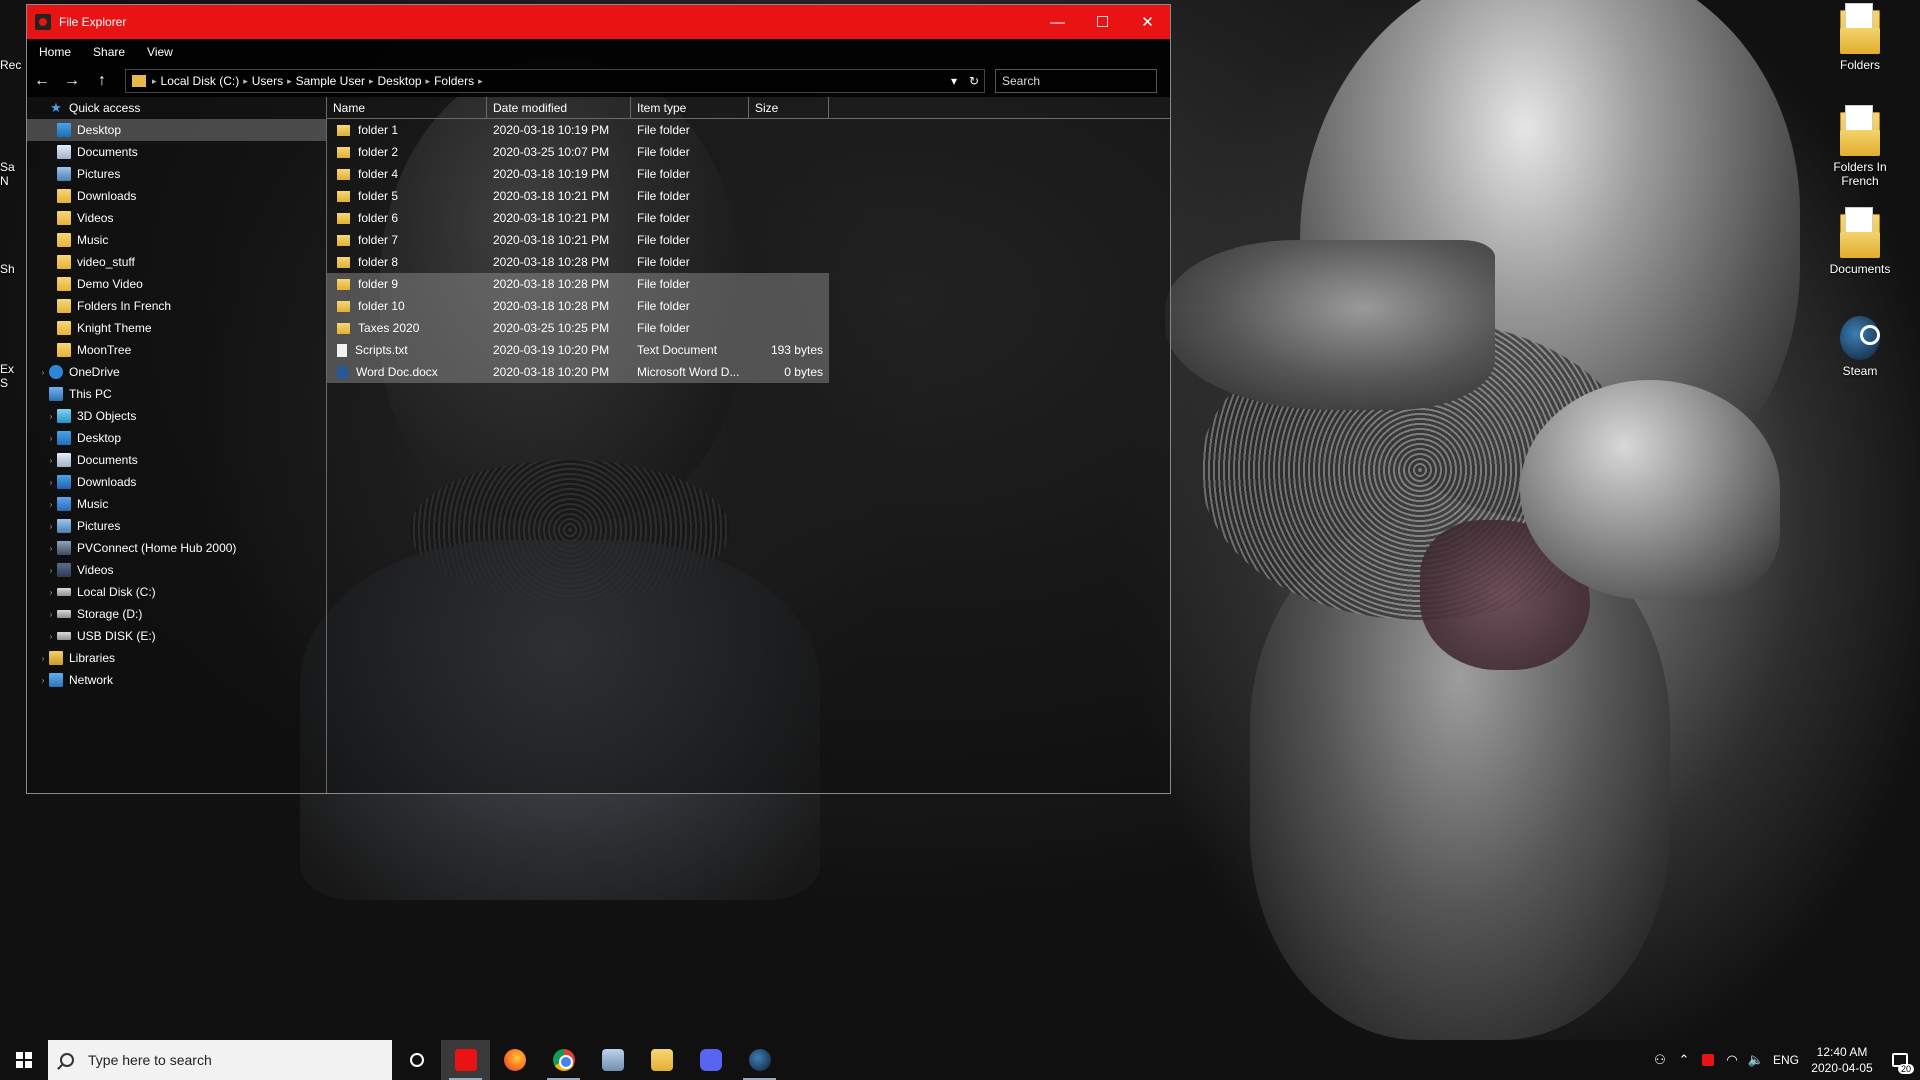  What do you see at coordinates (176, 196) in the screenshot?
I see `nav-item: Downloads` at bounding box center [176, 196].